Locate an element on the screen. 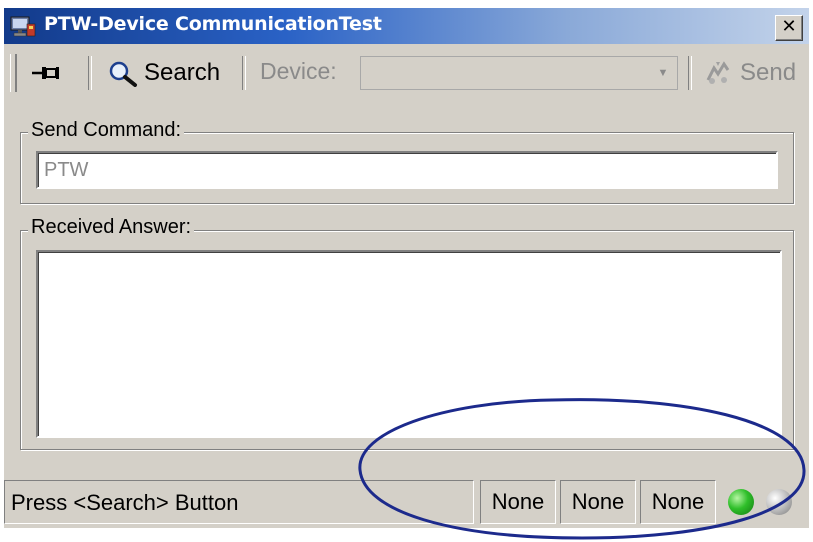 The image size is (813, 542). send-command-input is located at coordinates (407, 170).